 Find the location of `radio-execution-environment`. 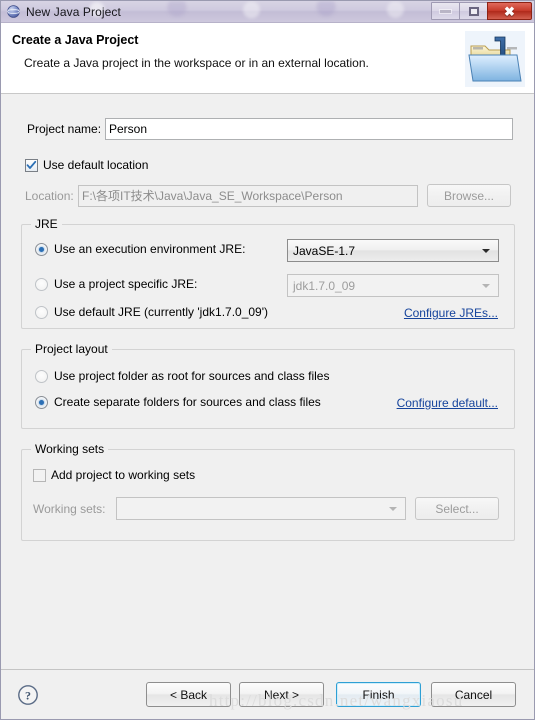

radio-execution-environment is located at coordinates (41, 249).